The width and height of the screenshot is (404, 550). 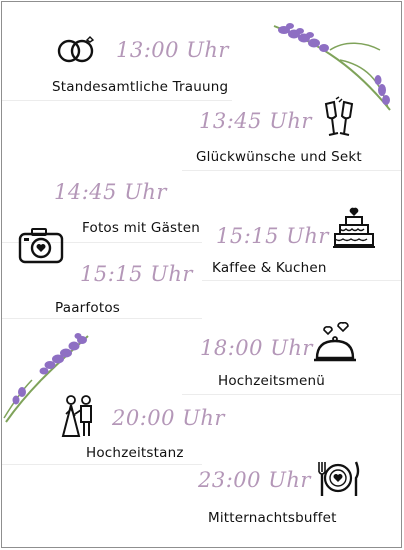 What do you see at coordinates (41, 245) in the screenshot?
I see `camera-icon` at bounding box center [41, 245].